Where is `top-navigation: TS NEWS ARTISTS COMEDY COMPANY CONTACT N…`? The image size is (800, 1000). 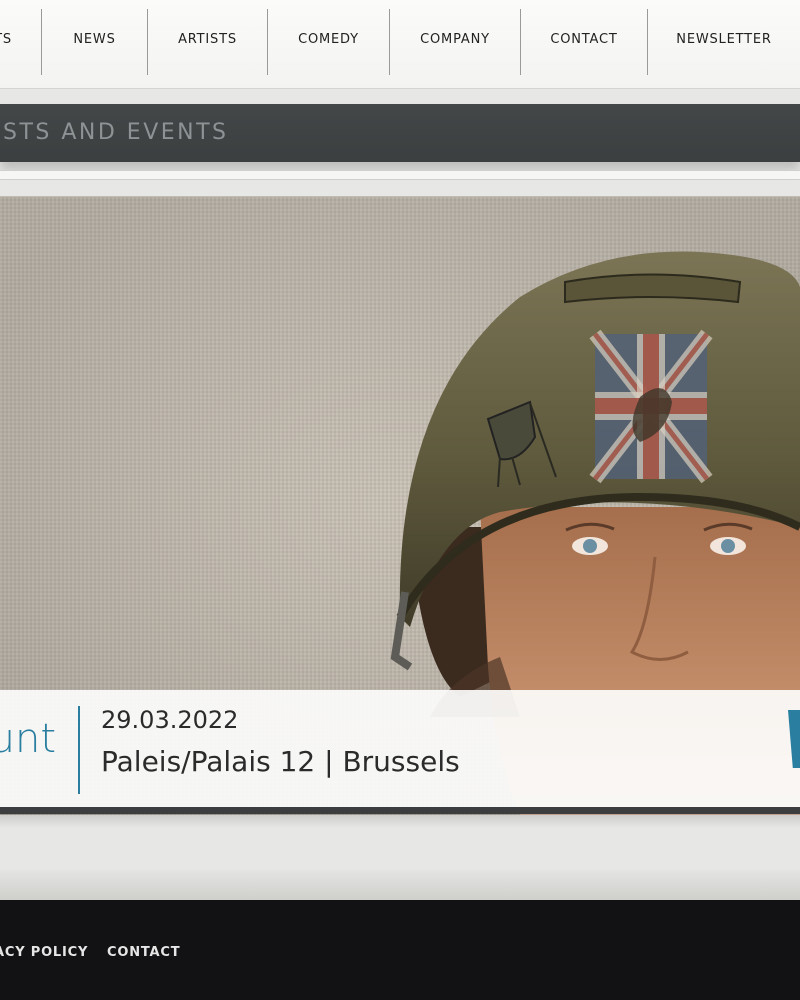
top-navigation: TS NEWS ARTISTS COMEDY COMPANY CONTACT N… is located at coordinates (400, 44).